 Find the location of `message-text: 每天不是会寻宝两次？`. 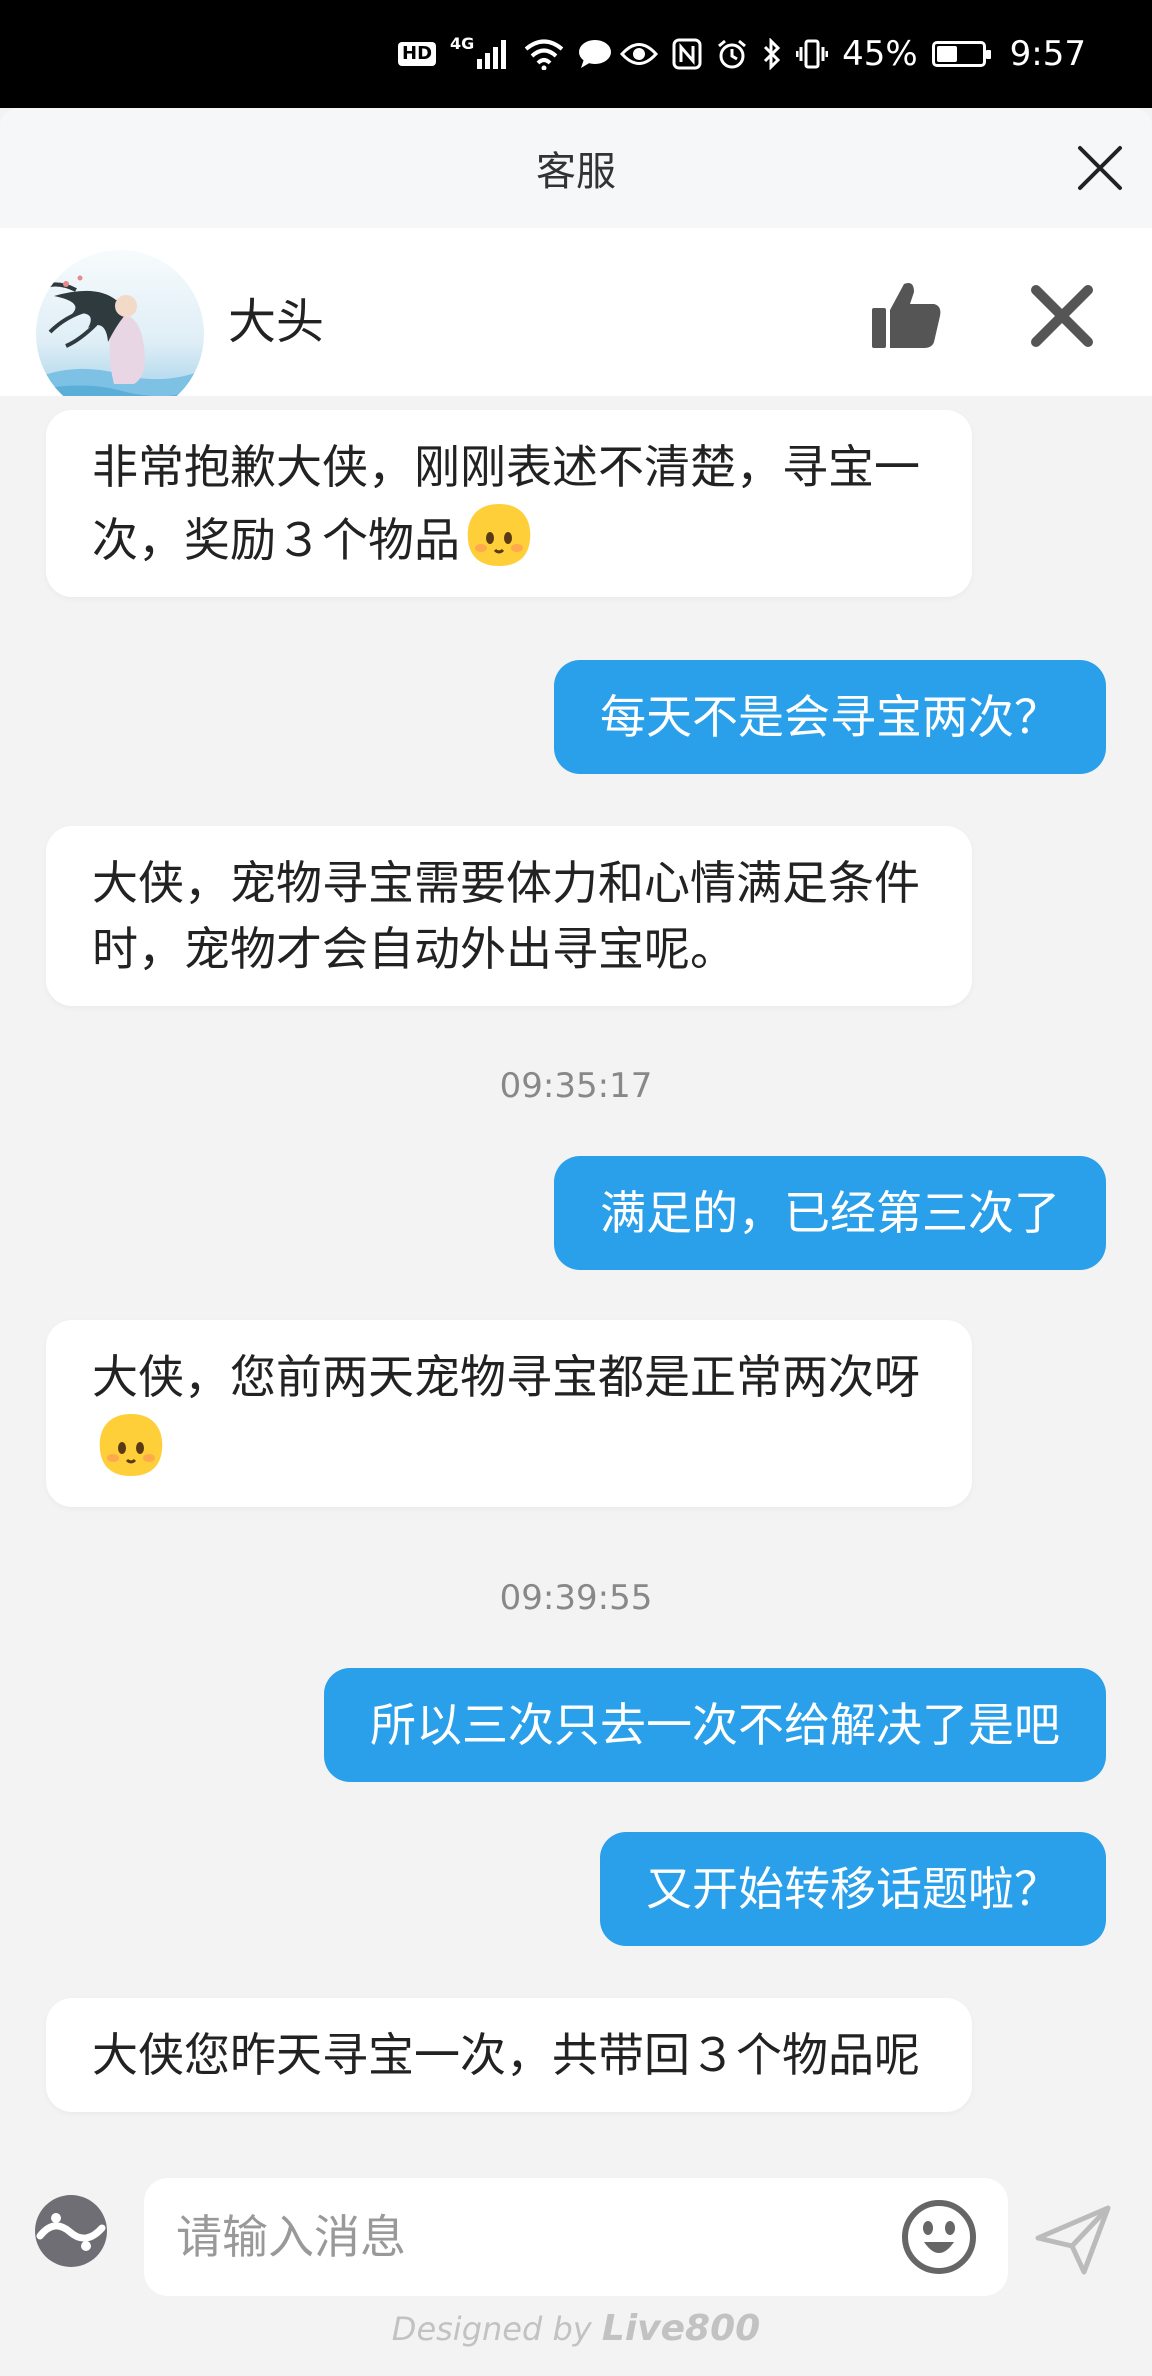

message-text: 每天不是会寻宝两次？ is located at coordinates (830, 717).